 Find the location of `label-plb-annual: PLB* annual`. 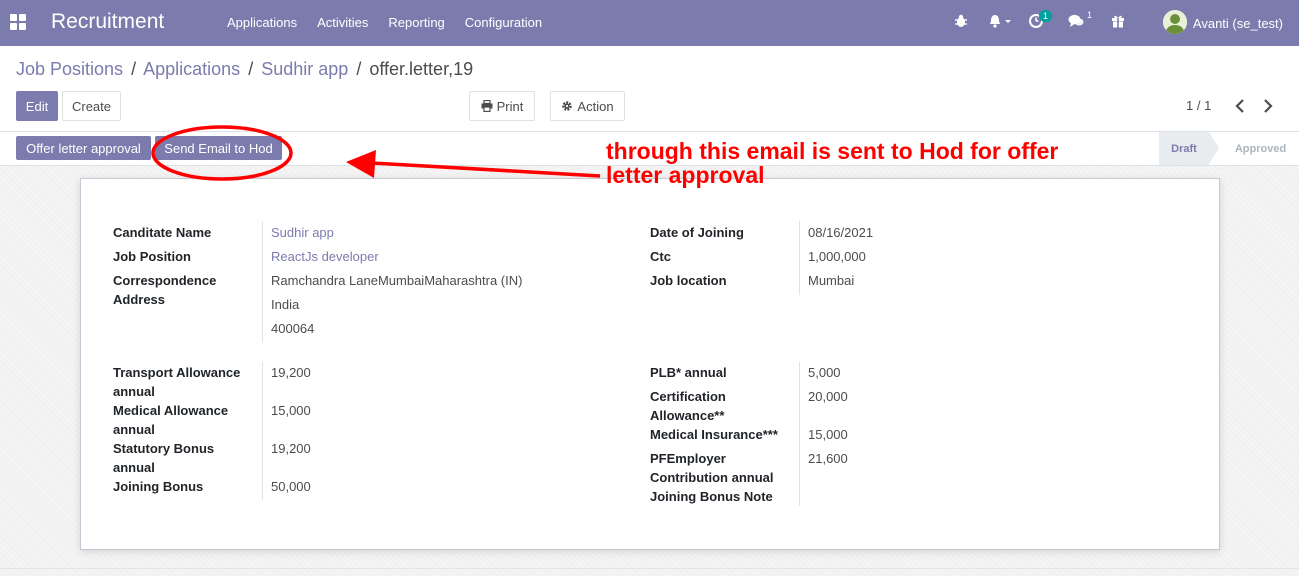

label-plb-annual: PLB* annual is located at coordinates (688, 372).